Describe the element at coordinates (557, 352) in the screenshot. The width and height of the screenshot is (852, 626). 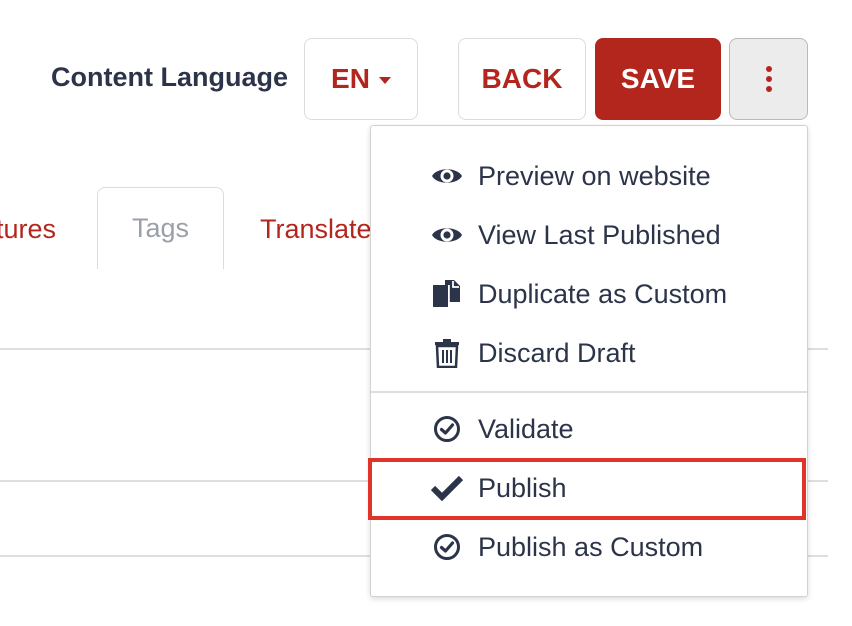
I see `menu-item-label: Discard Draft` at that location.